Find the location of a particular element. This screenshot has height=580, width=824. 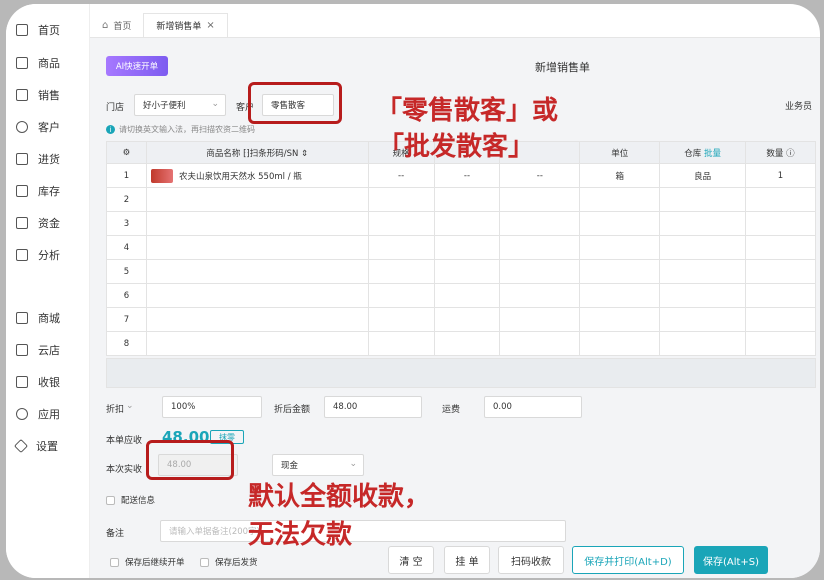

table-row: 7 is located at coordinates (461, 319).